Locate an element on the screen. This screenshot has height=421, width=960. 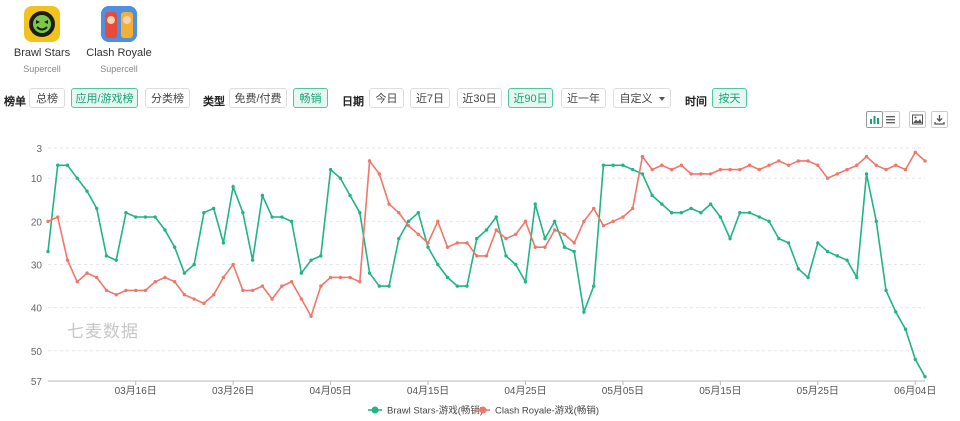
app-card-brawl-stars: Brawl Stars Supercell is located at coordinates (42, 40).